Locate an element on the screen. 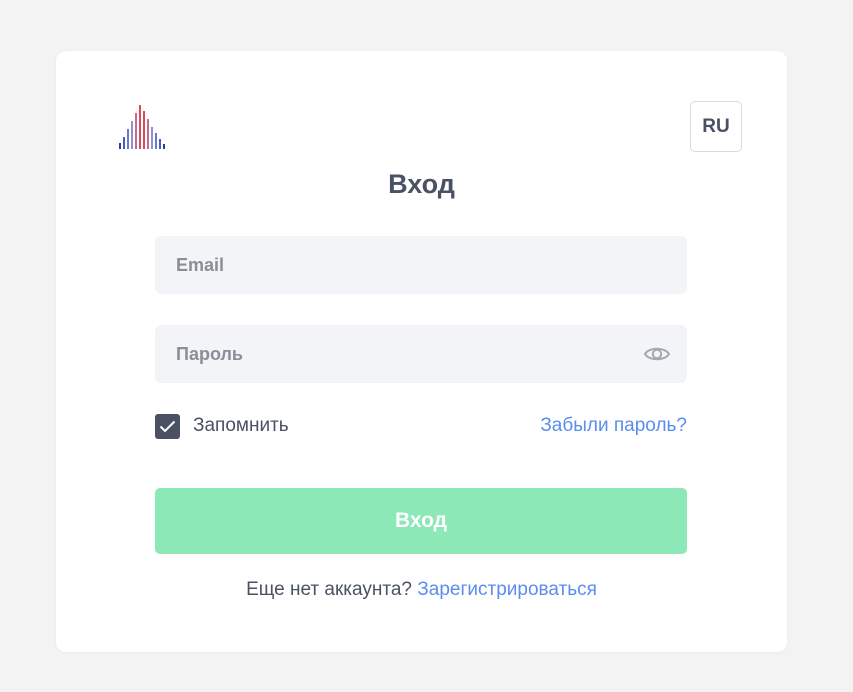 The width and height of the screenshot is (853, 692). remember-me-label: Запомнить is located at coordinates (241, 425).